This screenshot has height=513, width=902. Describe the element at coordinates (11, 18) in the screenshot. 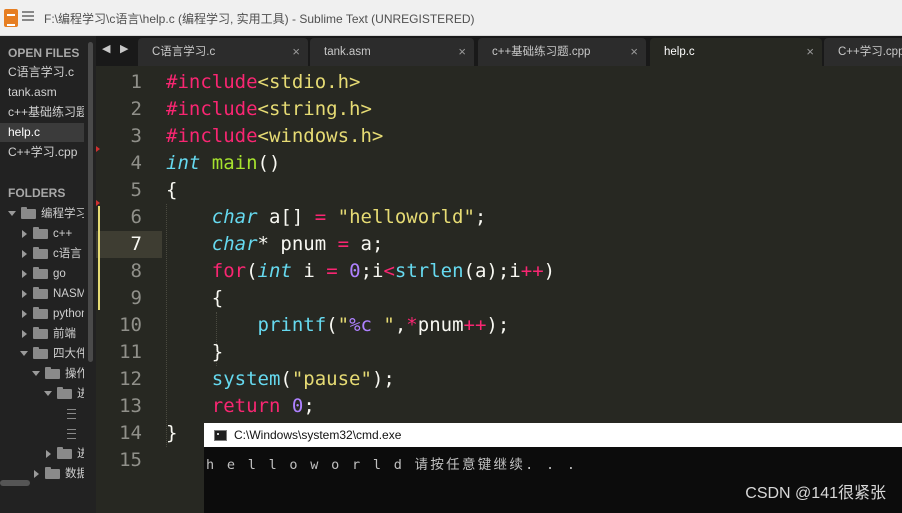

I see `sublime-app-icon` at that location.